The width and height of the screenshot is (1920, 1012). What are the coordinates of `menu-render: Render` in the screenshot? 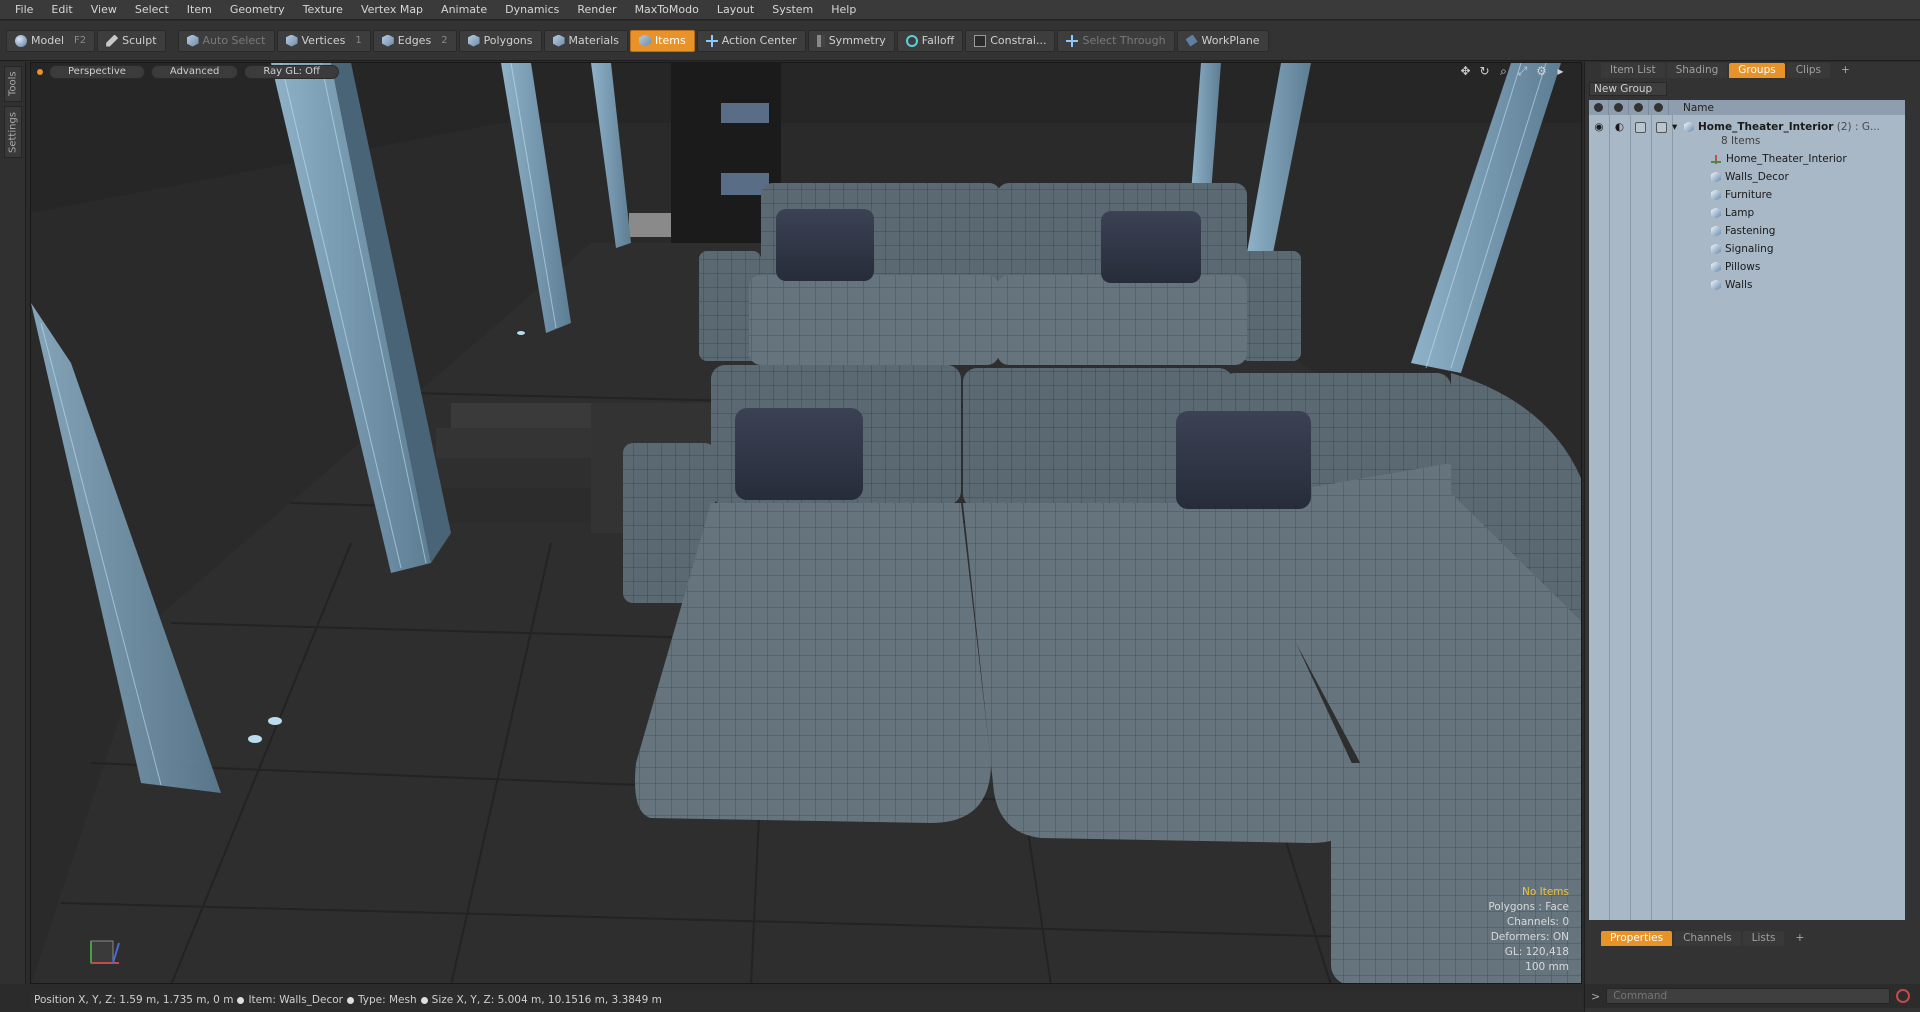 It's located at (596, 10).